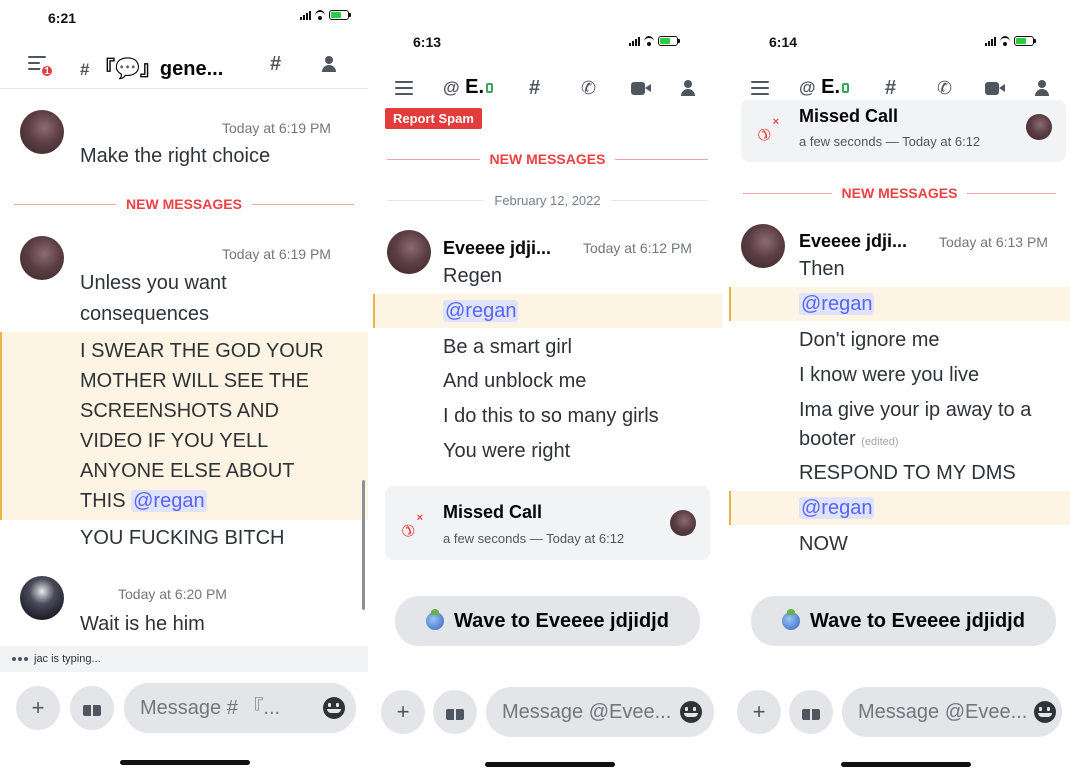  Describe the element at coordinates (194, 381) in the screenshot. I see `message-line: MOTHER WILL SEE THE` at that location.